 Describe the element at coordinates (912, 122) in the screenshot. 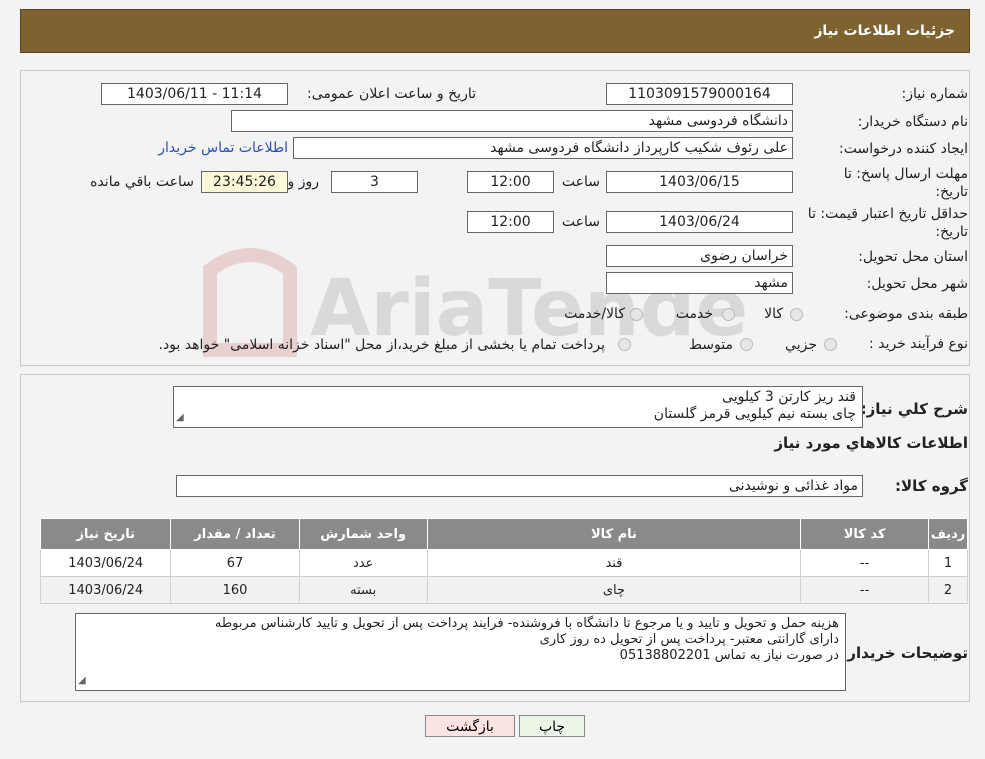

I see `buyer-org-label: نام دستگاه خریدار:` at that location.